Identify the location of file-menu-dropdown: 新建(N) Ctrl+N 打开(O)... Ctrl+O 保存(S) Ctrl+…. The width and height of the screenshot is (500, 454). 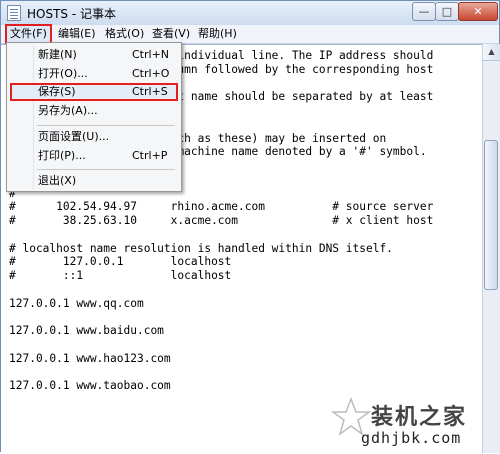
(94, 117).